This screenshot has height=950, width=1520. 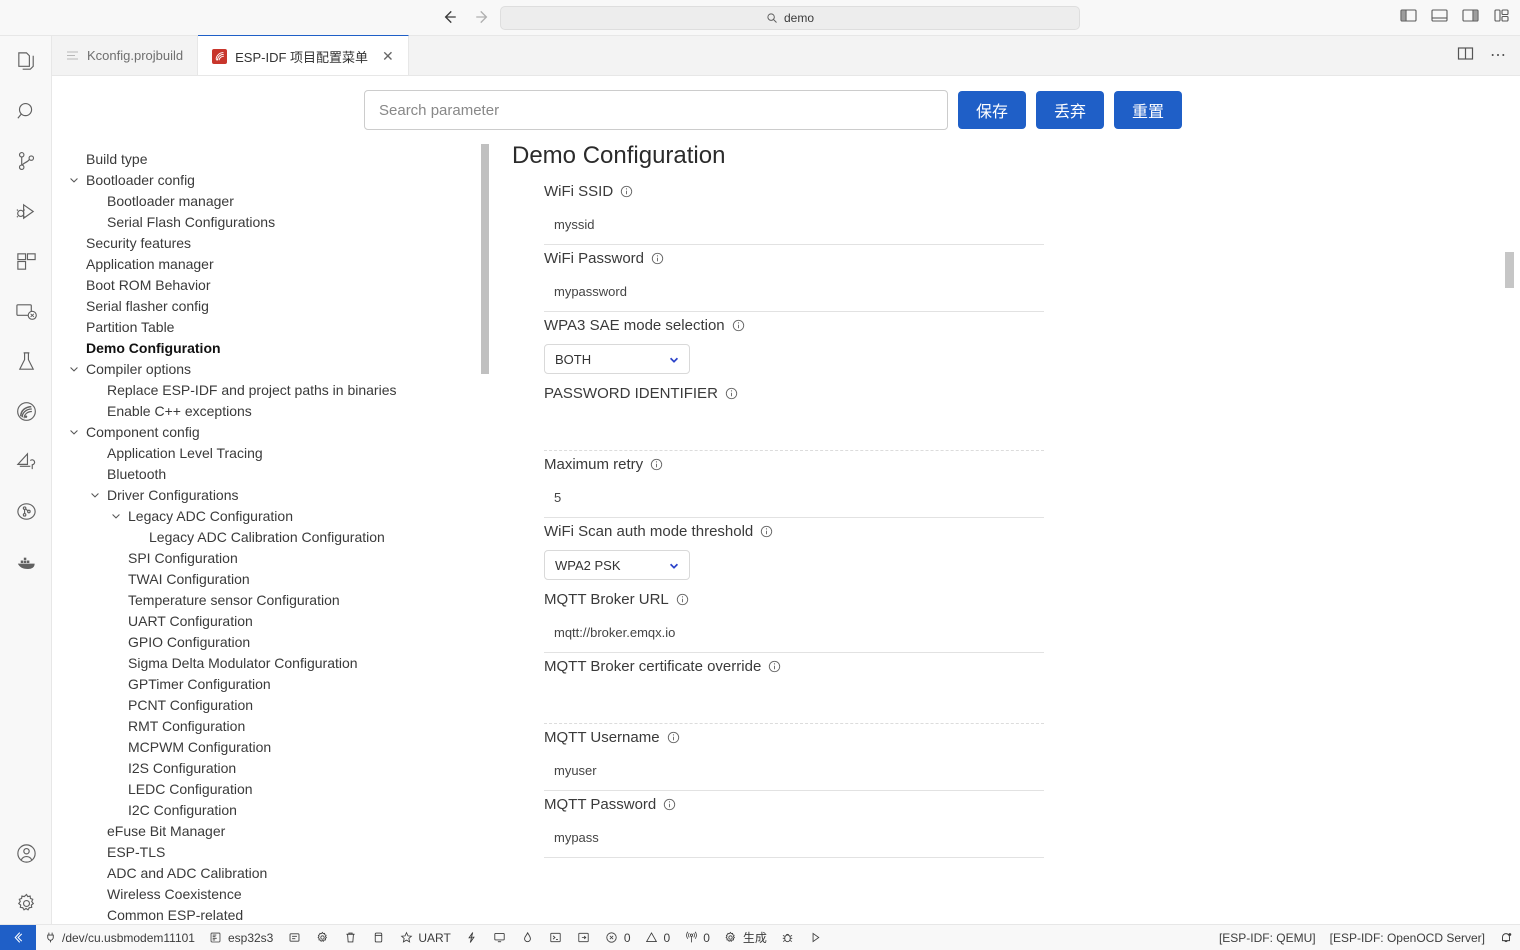 I want to click on tree-item: Component config, so click(x=280, y=431).